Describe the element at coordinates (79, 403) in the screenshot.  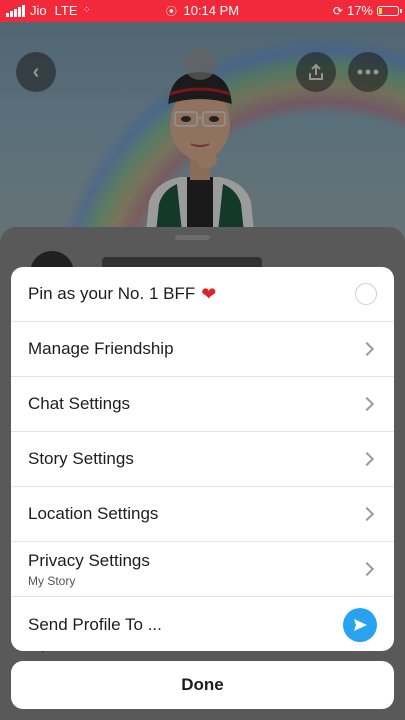
I see `menu-item-label: Chat Settings` at that location.